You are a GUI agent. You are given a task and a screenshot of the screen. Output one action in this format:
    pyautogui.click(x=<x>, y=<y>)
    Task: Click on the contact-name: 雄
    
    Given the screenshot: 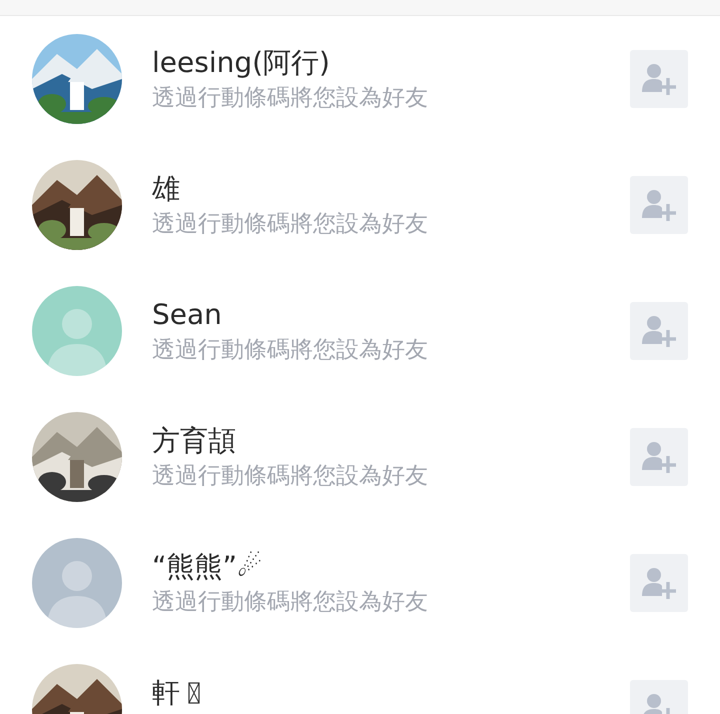 What is the action you would take?
    pyautogui.click(x=166, y=189)
    